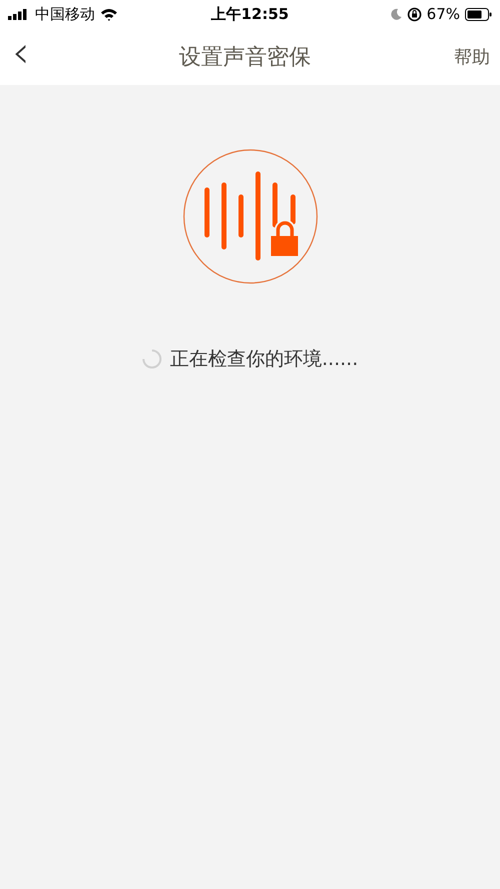  I want to click on carrier-name: 中国移动, so click(65, 14).